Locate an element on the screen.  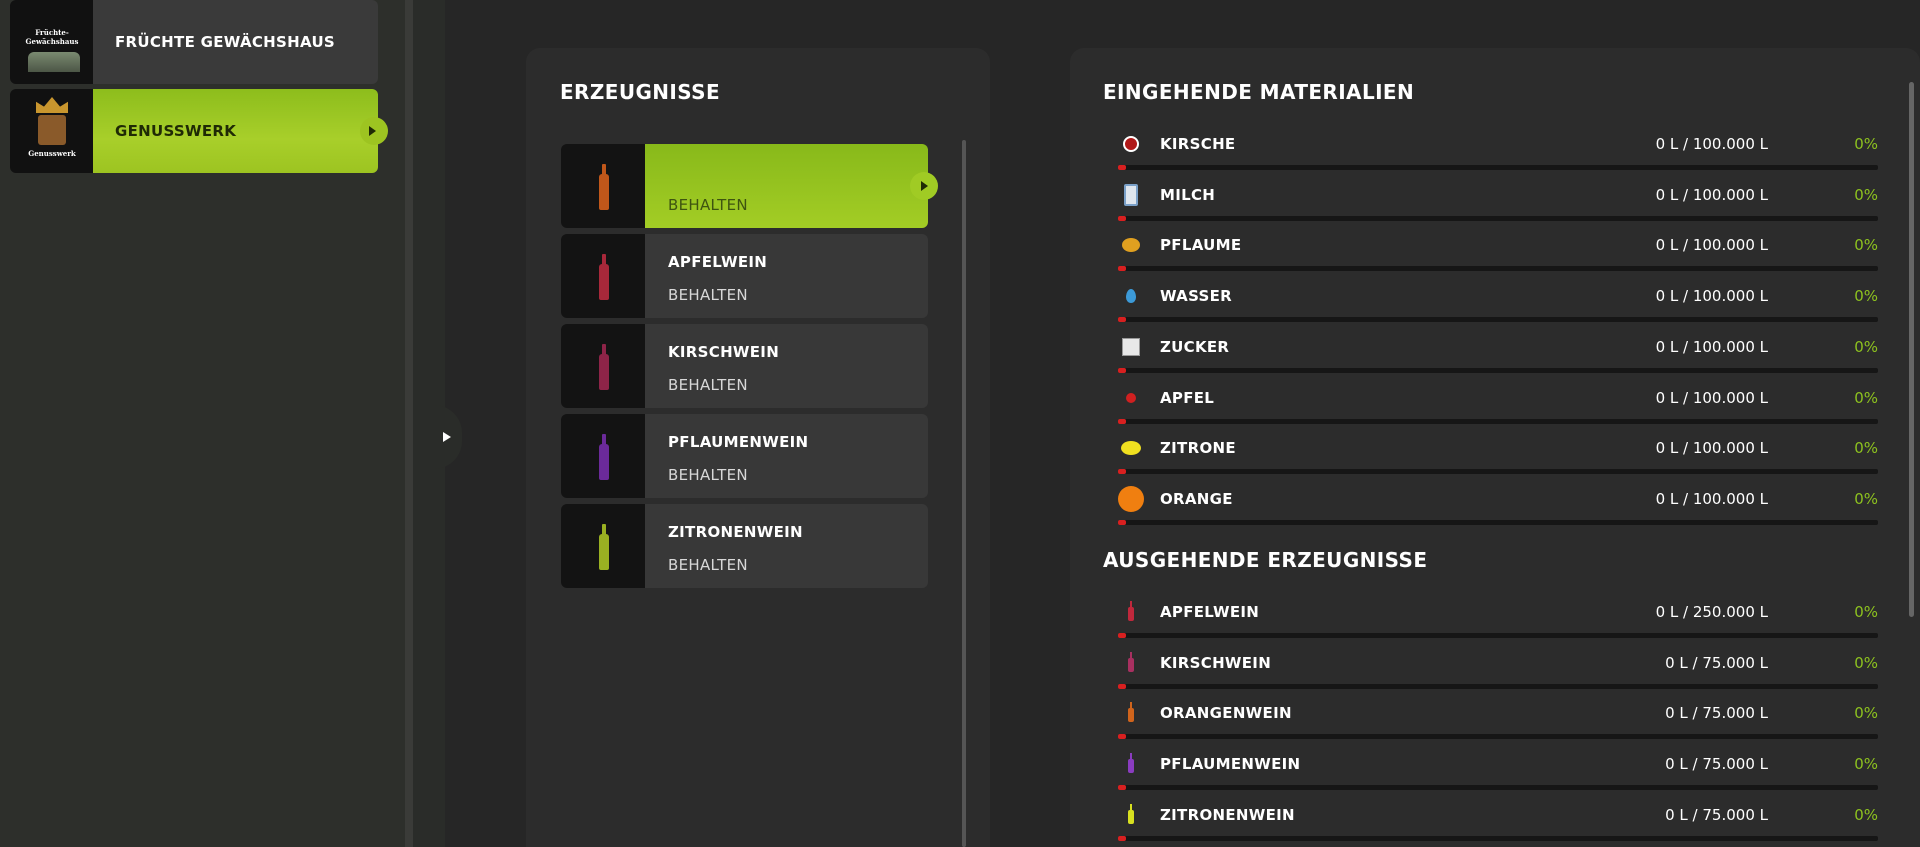
water-icon is located at coordinates (1131, 296).